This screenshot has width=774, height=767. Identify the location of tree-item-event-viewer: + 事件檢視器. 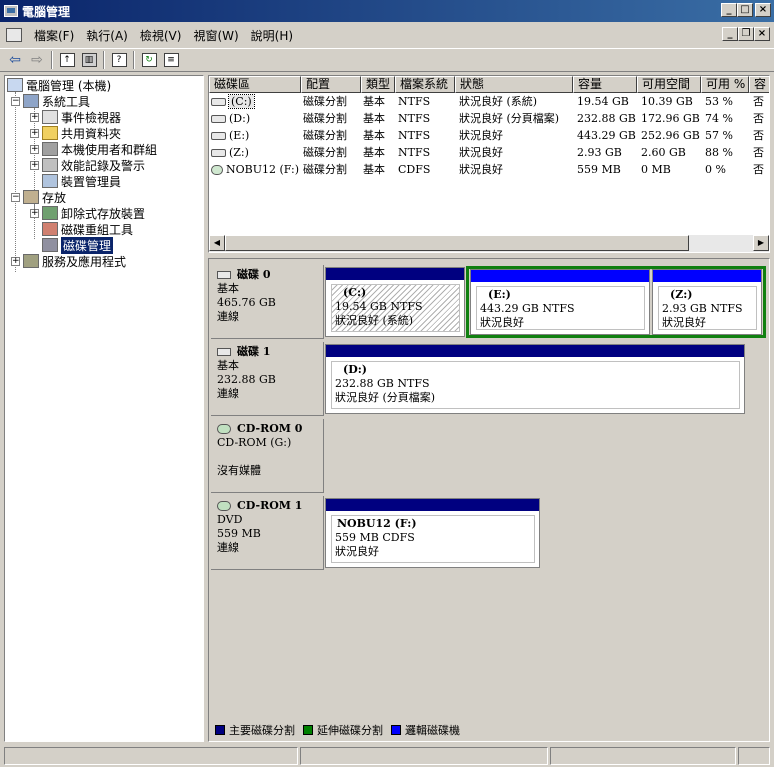
(75, 117).